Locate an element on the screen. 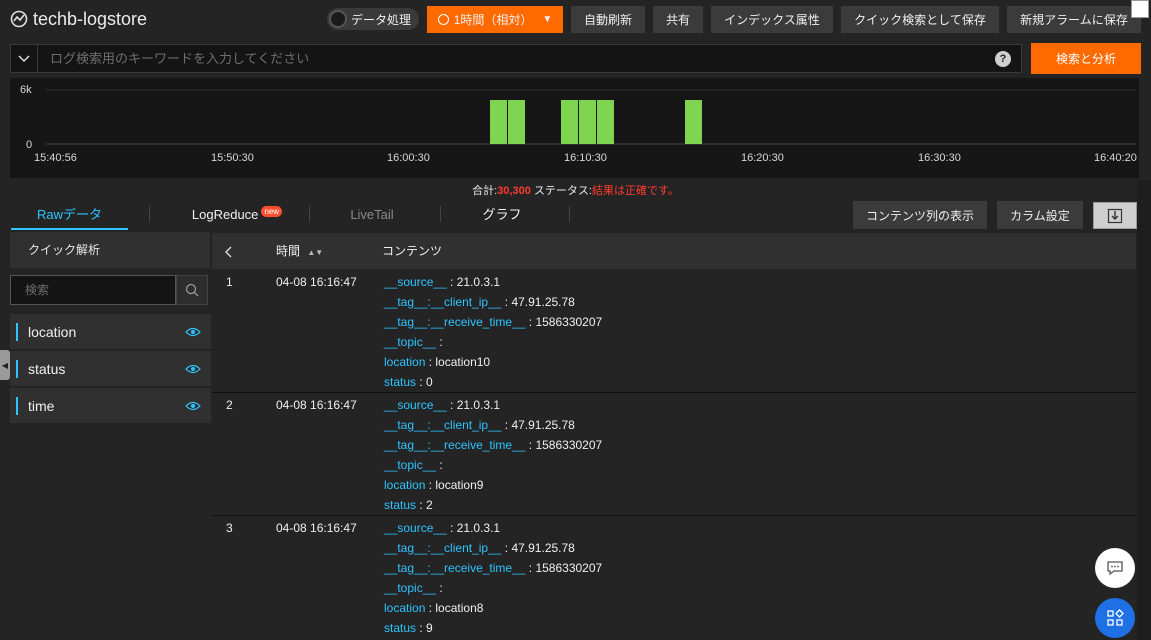  field-filter-search-button is located at coordinates (192, 290).